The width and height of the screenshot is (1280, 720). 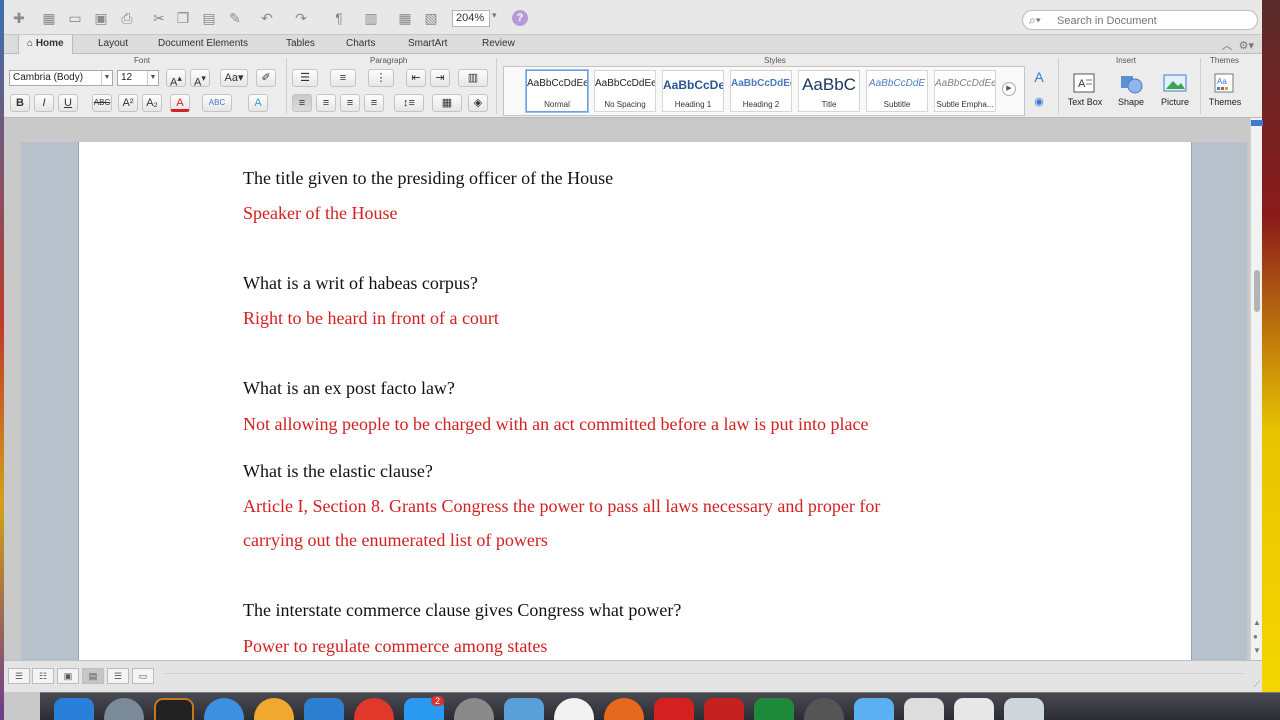 I want to click on multilevel-list-icon: ⋮, so click(x=381, y=78).